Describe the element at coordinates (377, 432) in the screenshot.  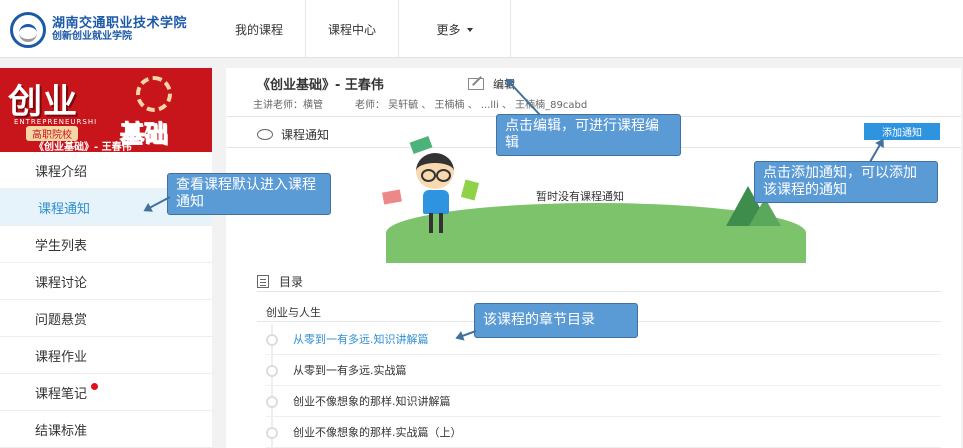
I see `lesson-title: 创业不像想象的那样.实战篇（上）` at that location.